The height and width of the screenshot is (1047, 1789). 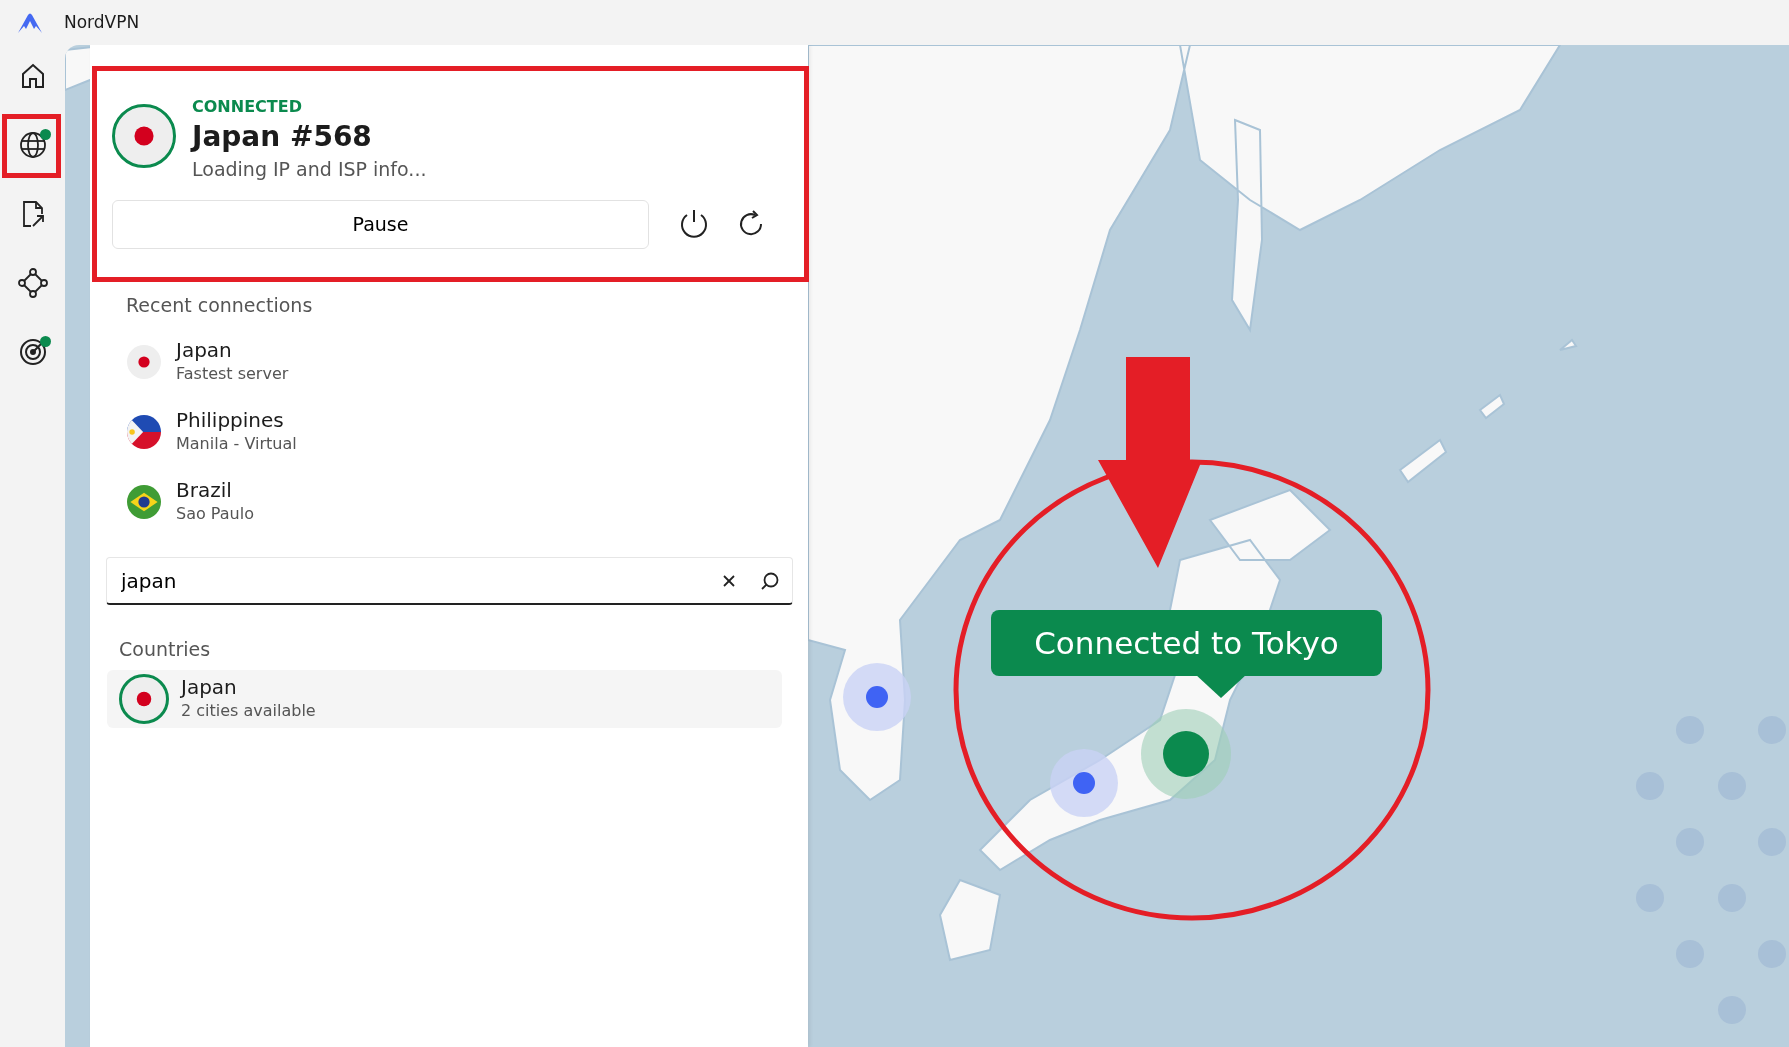 I want to click on search-box: japan, so click(x=449, y=581).